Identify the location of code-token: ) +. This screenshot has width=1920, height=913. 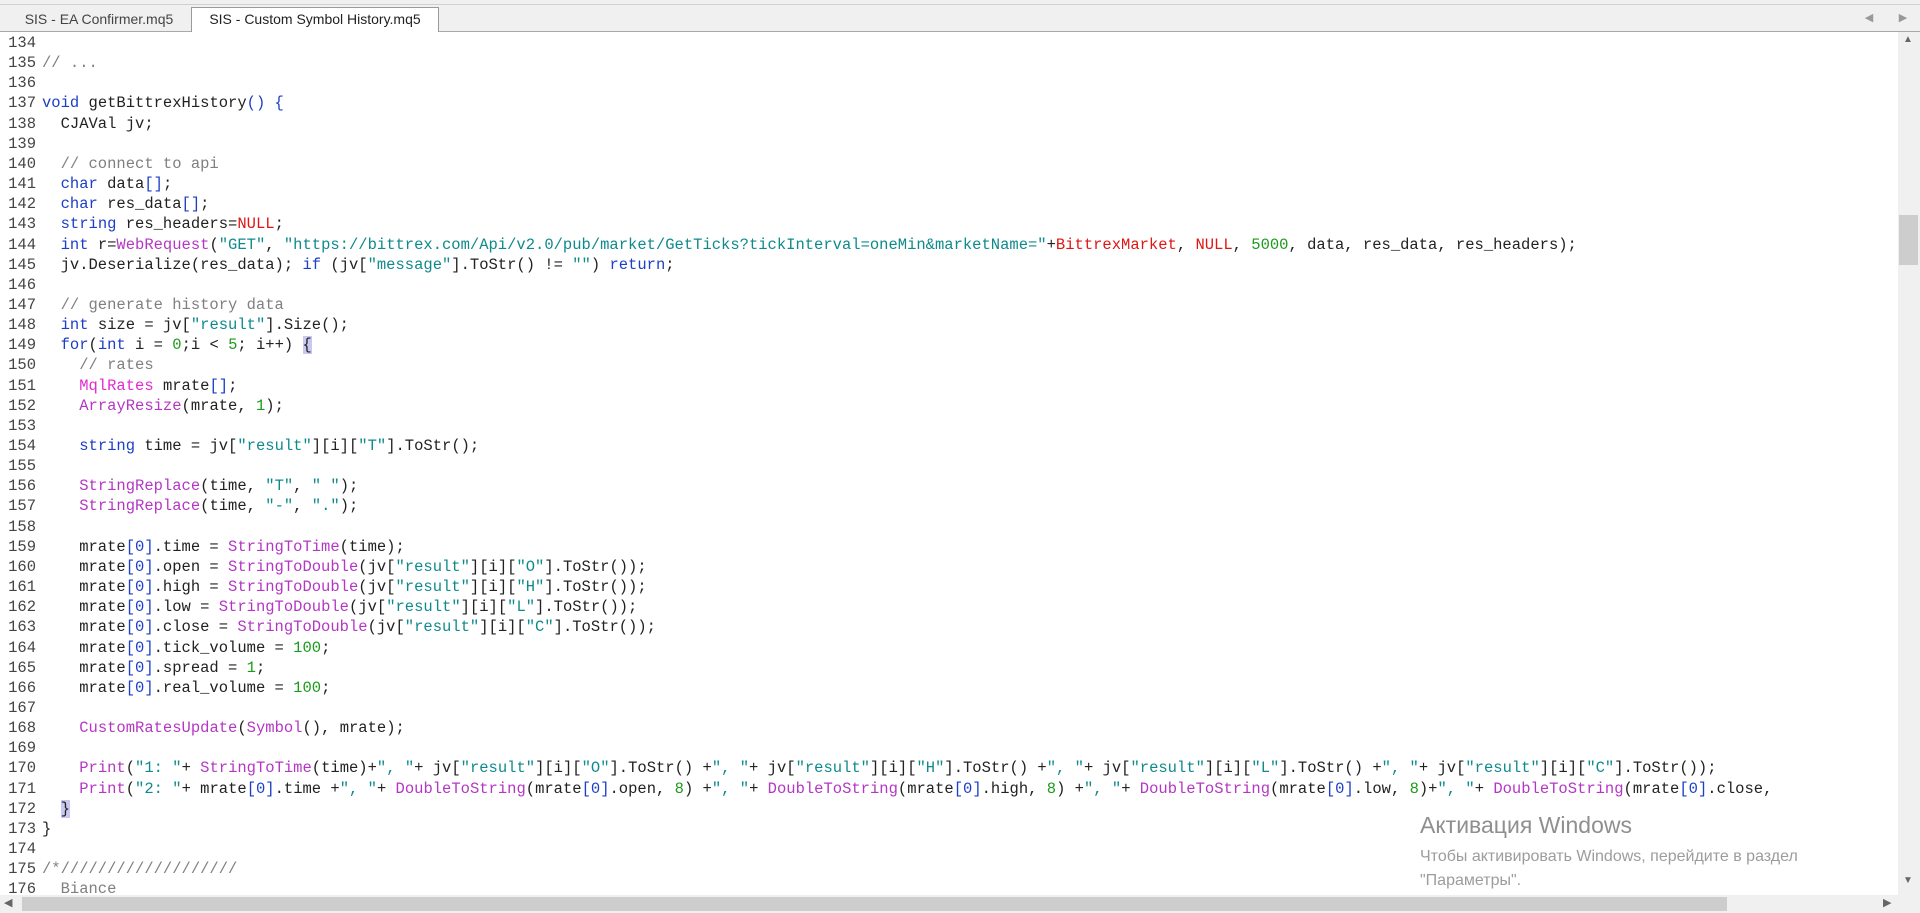
(1070, 788).